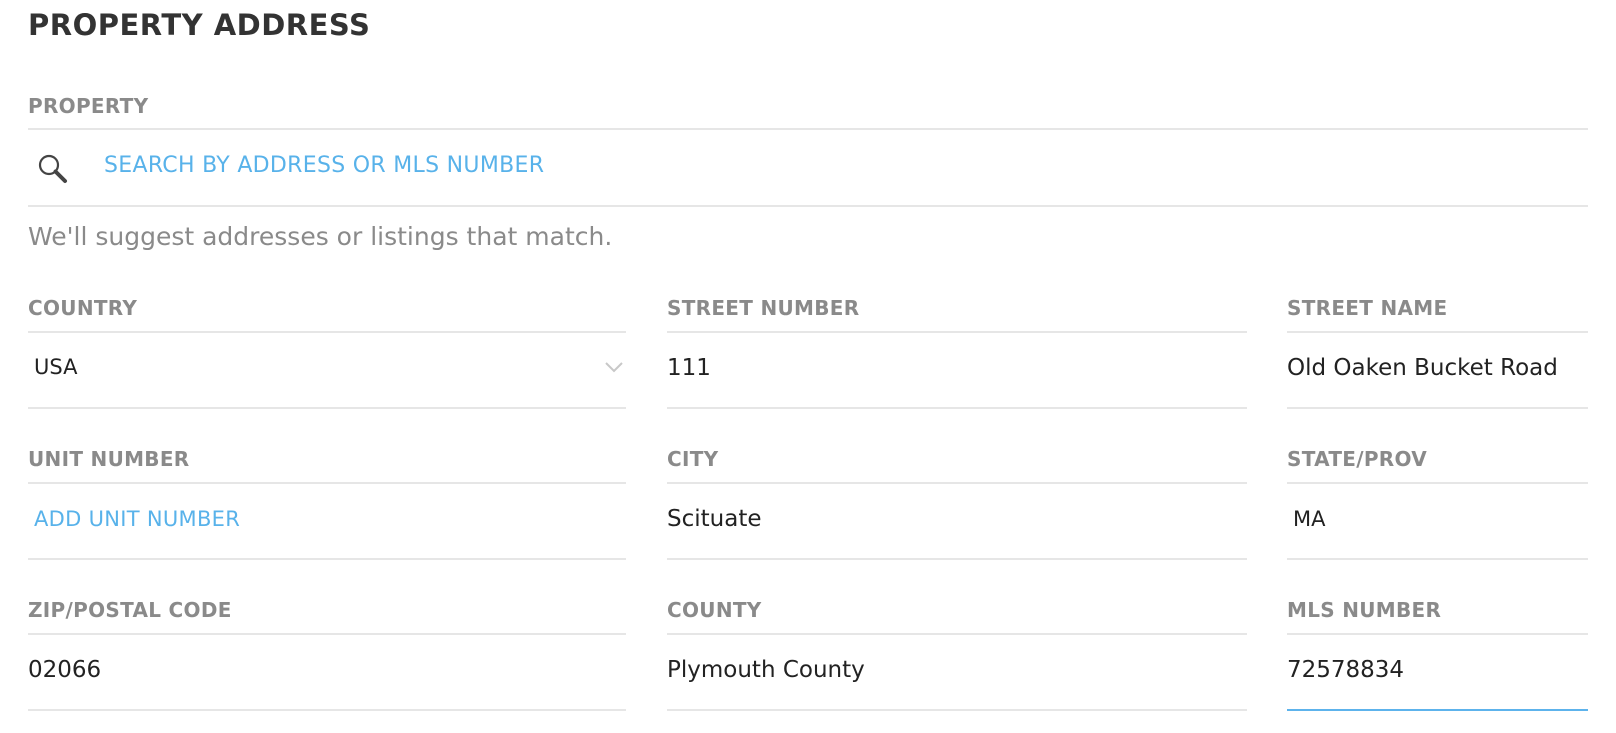  What do you see at coordinates (957, 332) in the screenshot?
I see `street-number-top-divider` at bounding box center [957, 332].